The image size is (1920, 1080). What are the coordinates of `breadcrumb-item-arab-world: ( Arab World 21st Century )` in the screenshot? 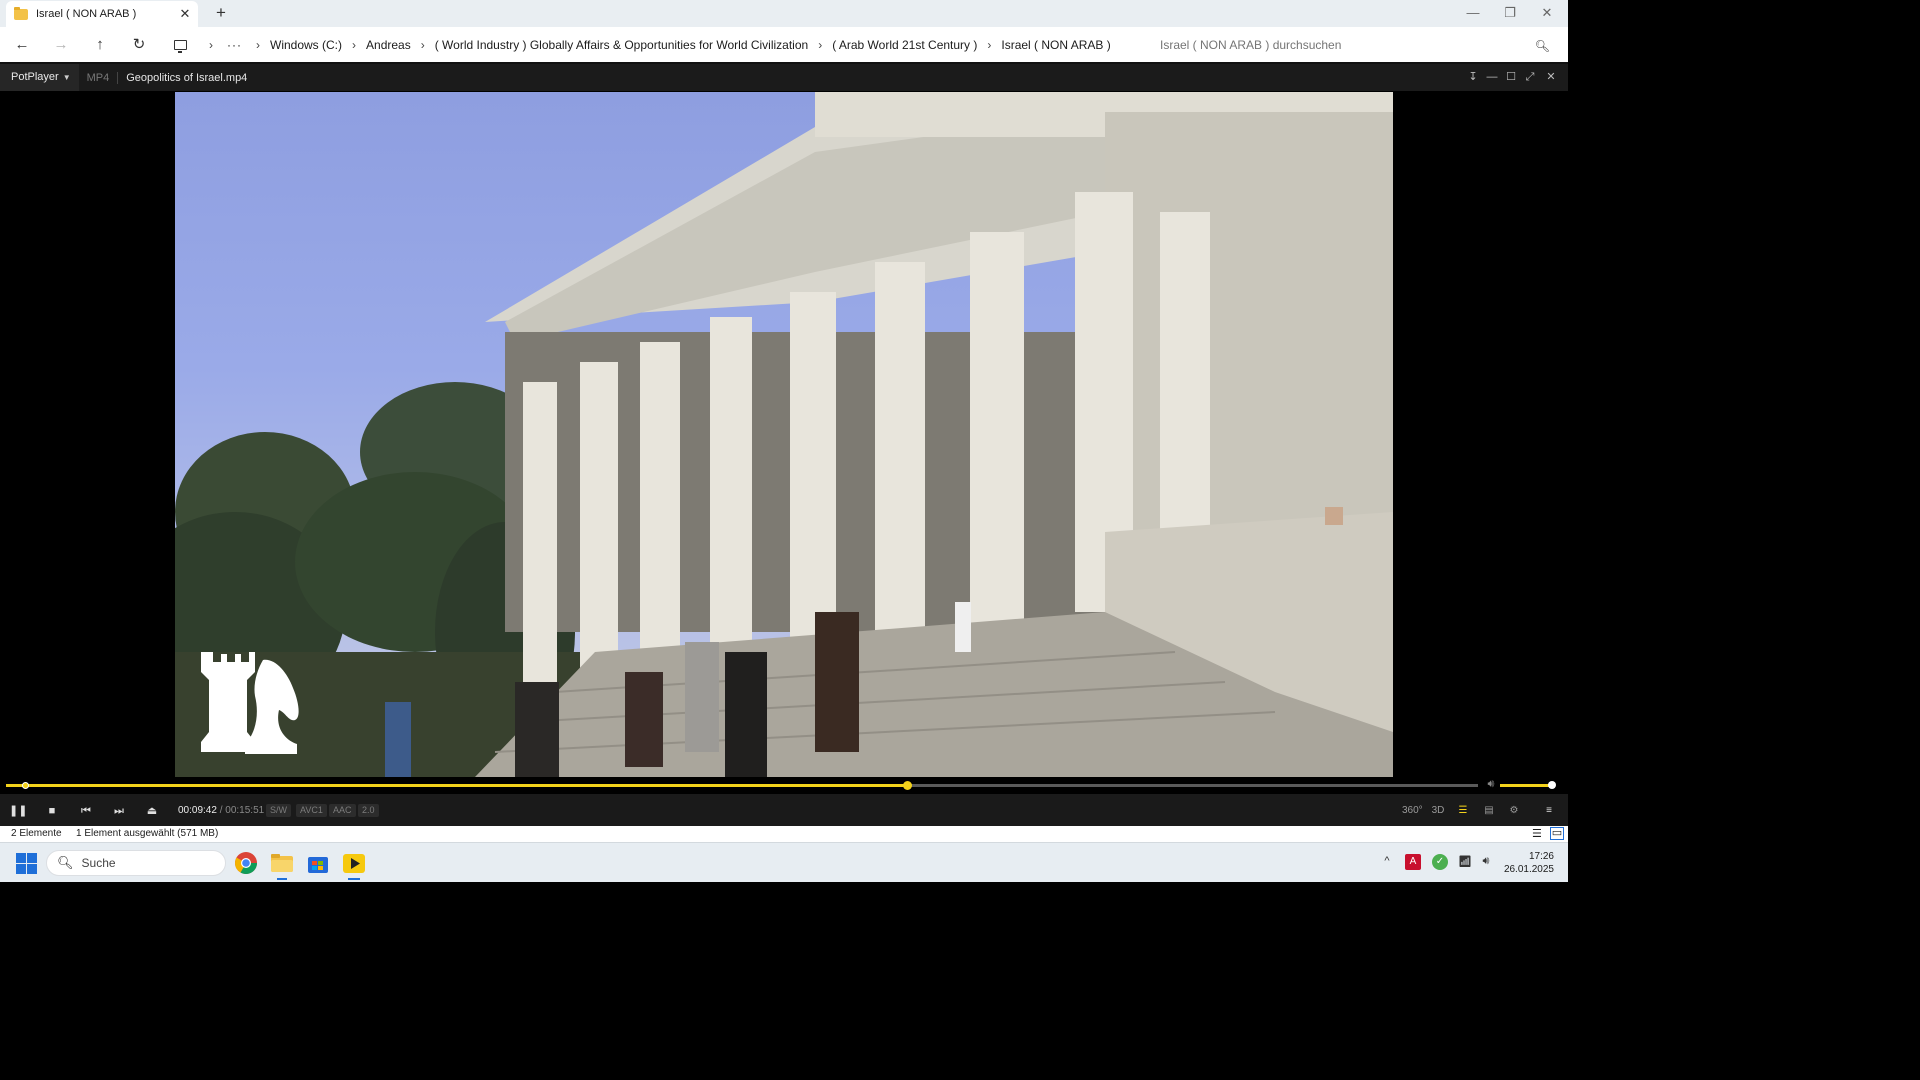 It's located at (904, 45).